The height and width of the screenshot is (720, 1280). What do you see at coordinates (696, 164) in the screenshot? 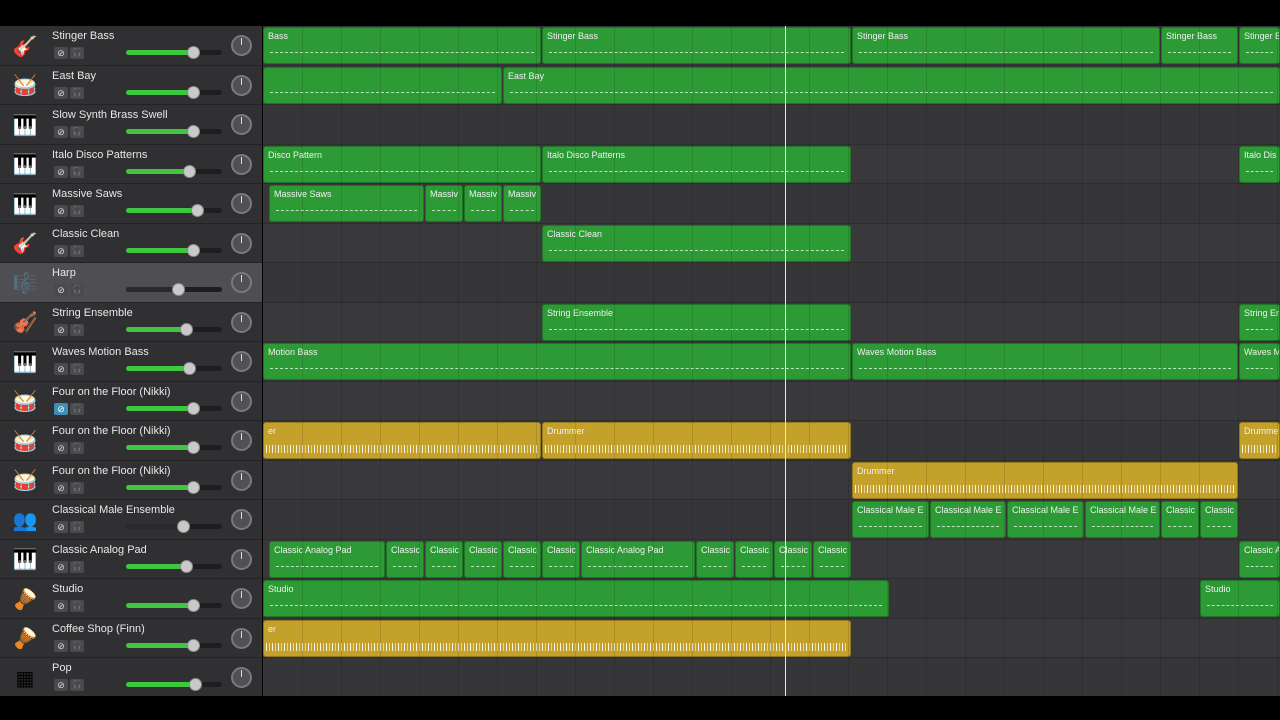
I see `midi-region: Italo Disco Patterns` at bounding box center [696, 164].